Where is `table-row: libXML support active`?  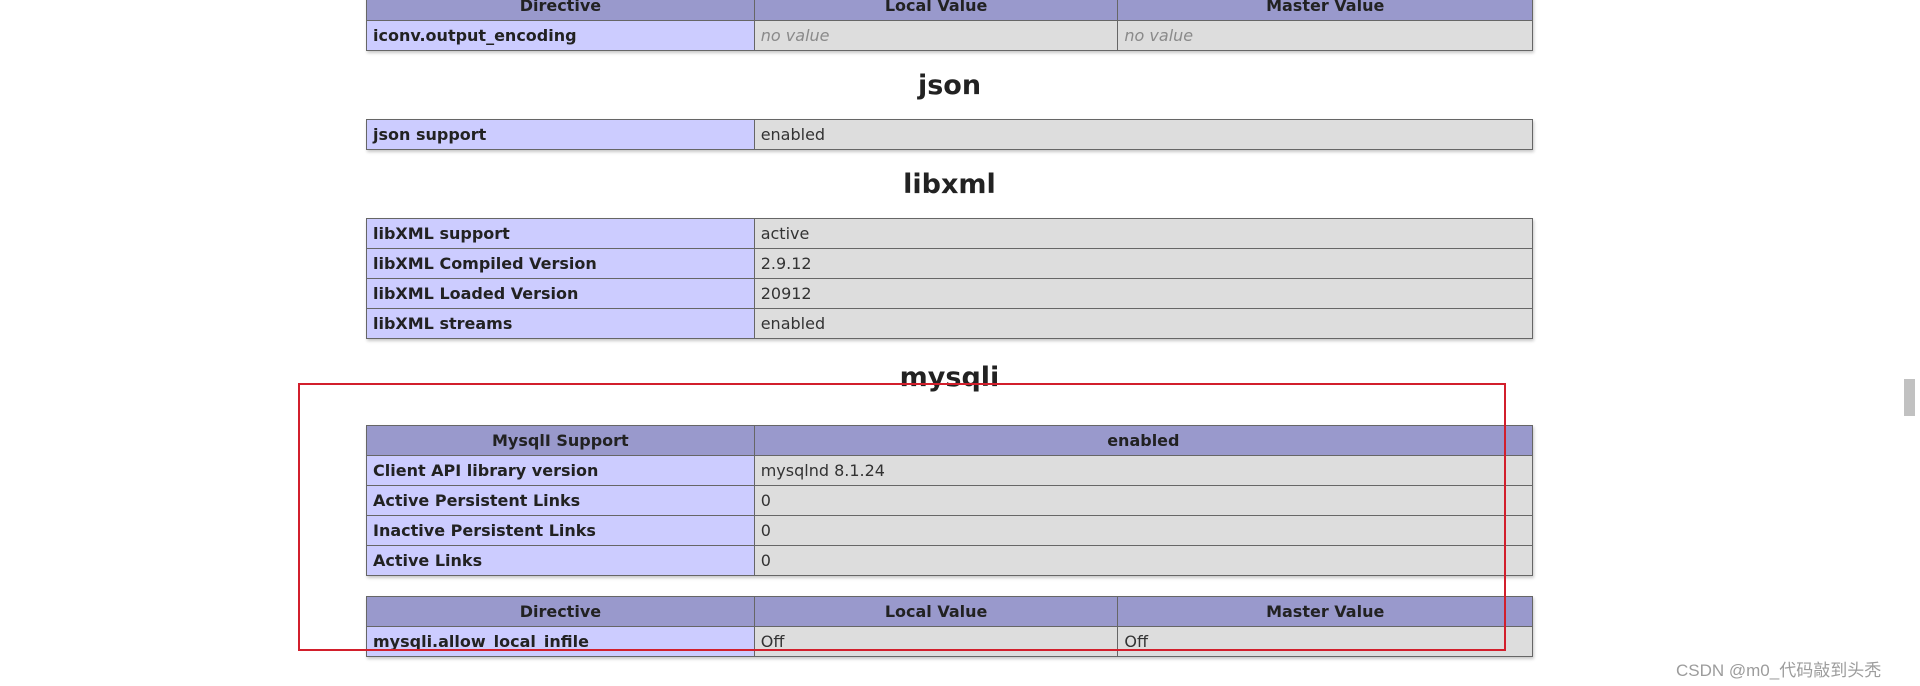 table-row: libXML support active is located at coordinates (950, 233).